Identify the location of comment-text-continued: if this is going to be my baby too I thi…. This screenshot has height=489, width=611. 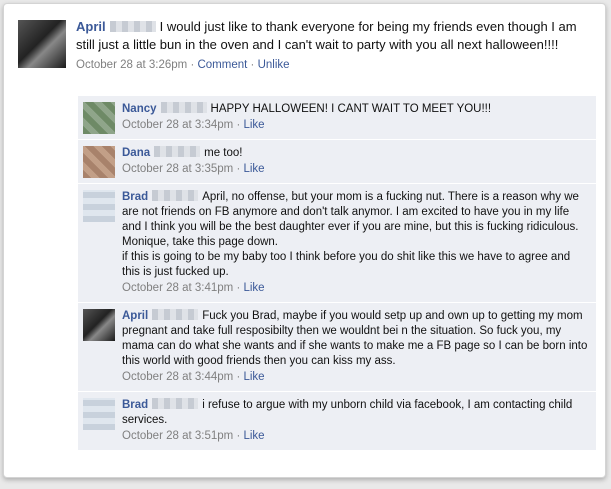
(346, 264).